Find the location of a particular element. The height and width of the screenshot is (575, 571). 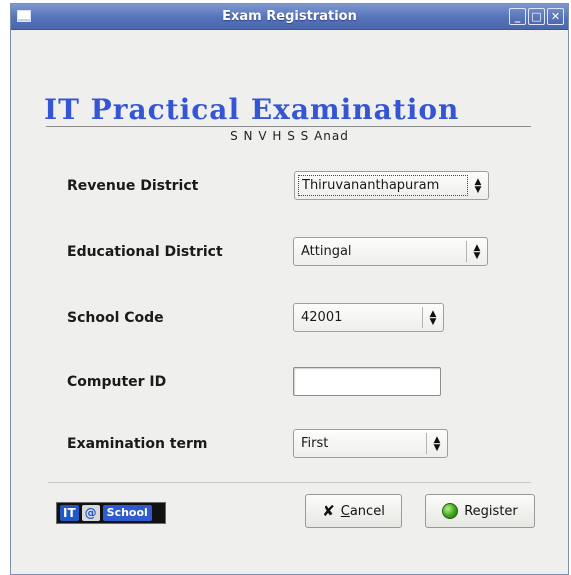

revenue-district-label: Revenue District is located at coordinates (133, 186).